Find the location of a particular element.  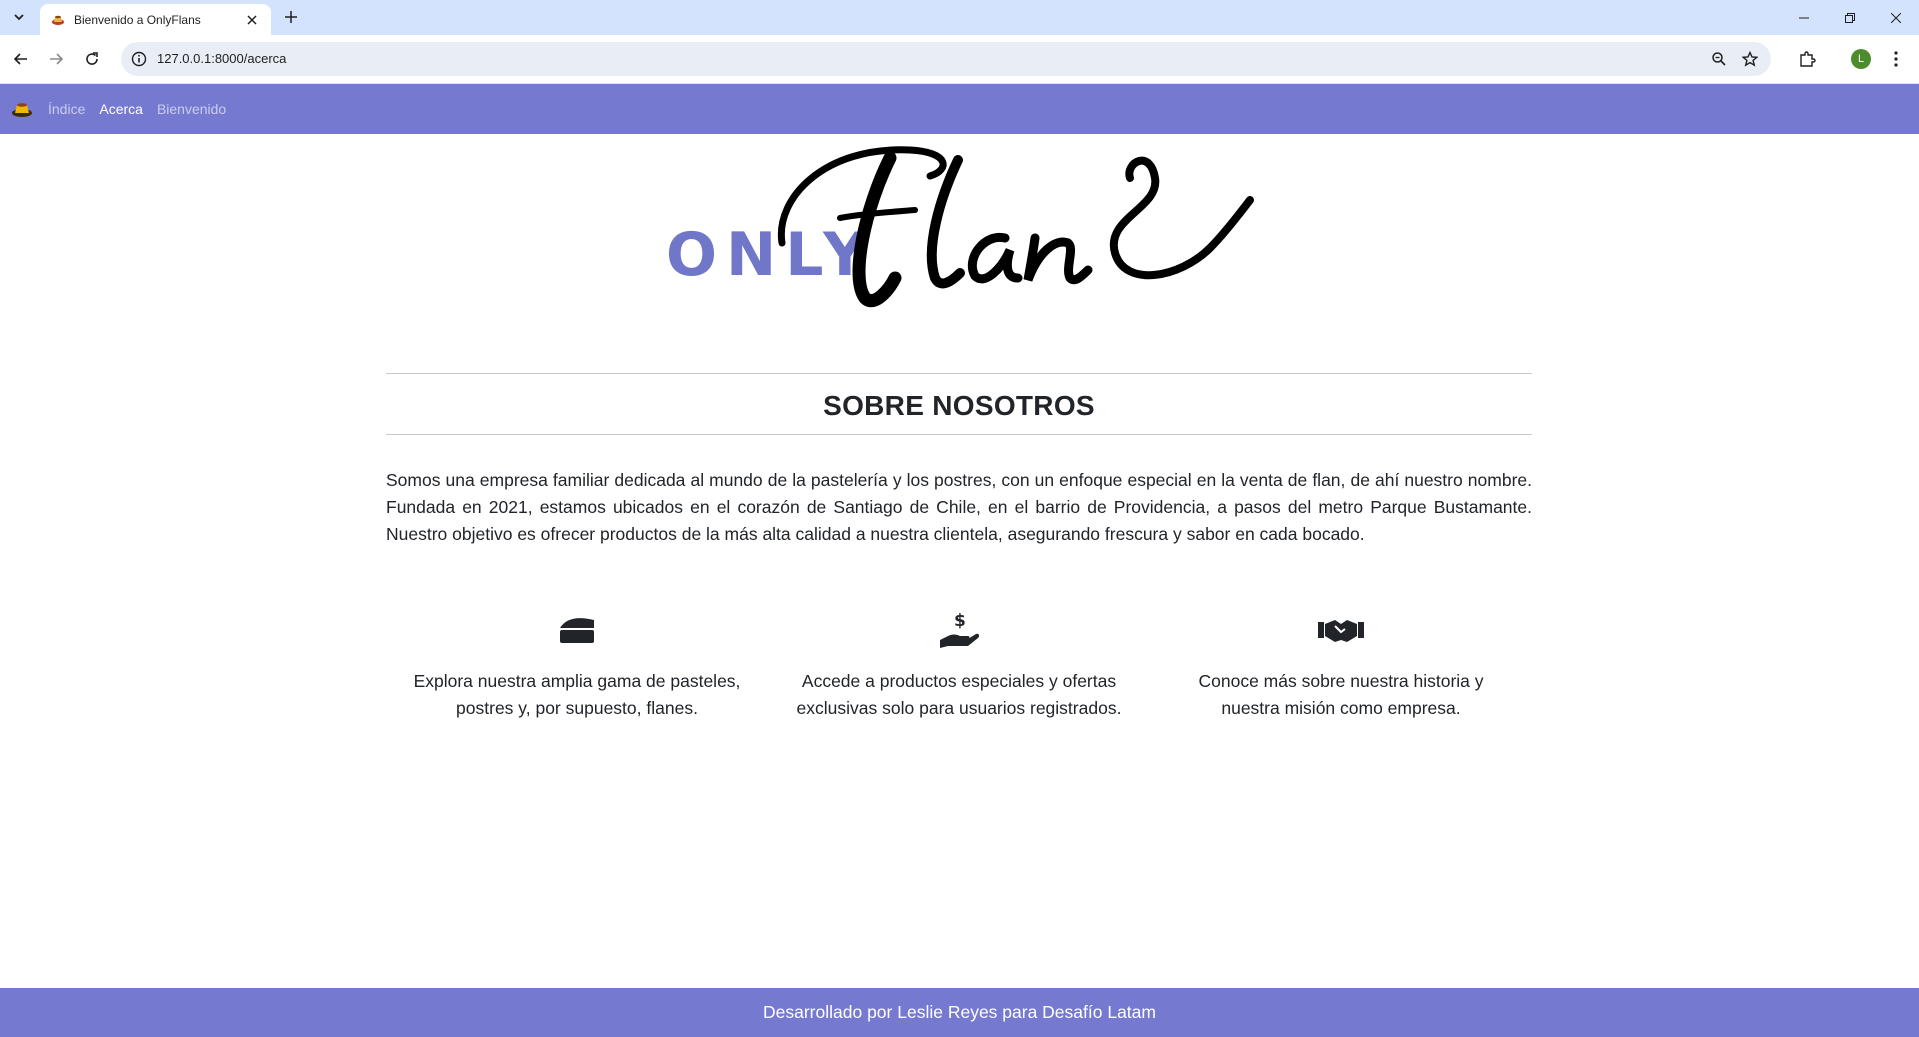

url-text: 127.0.0.1:8000/acerca is located at coordinates (221, 58).